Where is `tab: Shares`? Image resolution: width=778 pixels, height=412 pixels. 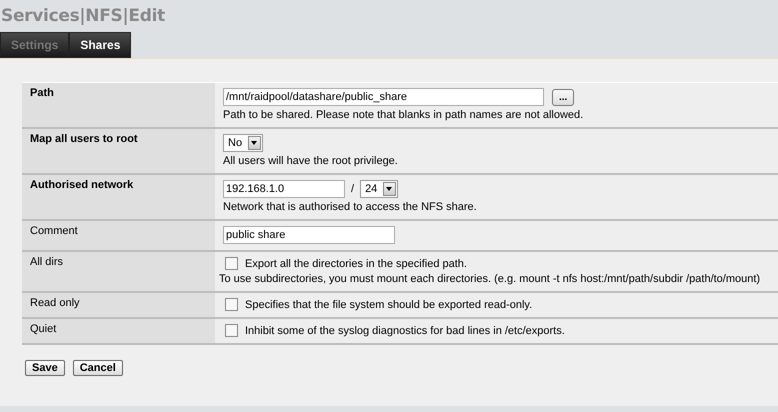 tab: Shares is located at coordinates (100, 45).